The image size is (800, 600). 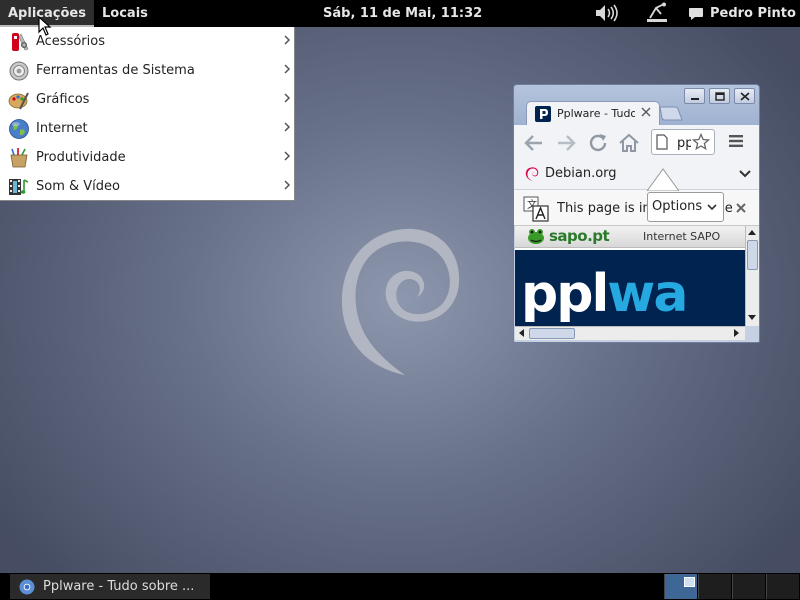 What do you see at coordinates (629, 143) in the screenshot?
I see `home-icon` at bounding box center [629, 143].